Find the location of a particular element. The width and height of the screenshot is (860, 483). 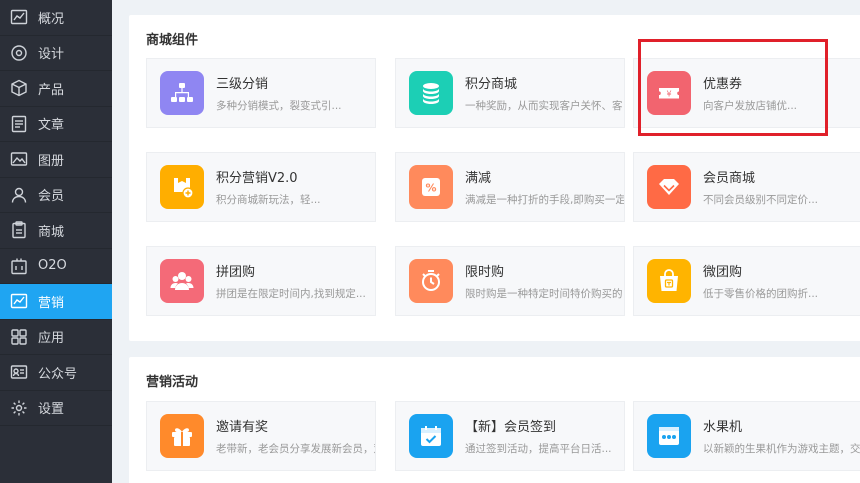

card-title: 水果机 is located at coordinates (723, 427).